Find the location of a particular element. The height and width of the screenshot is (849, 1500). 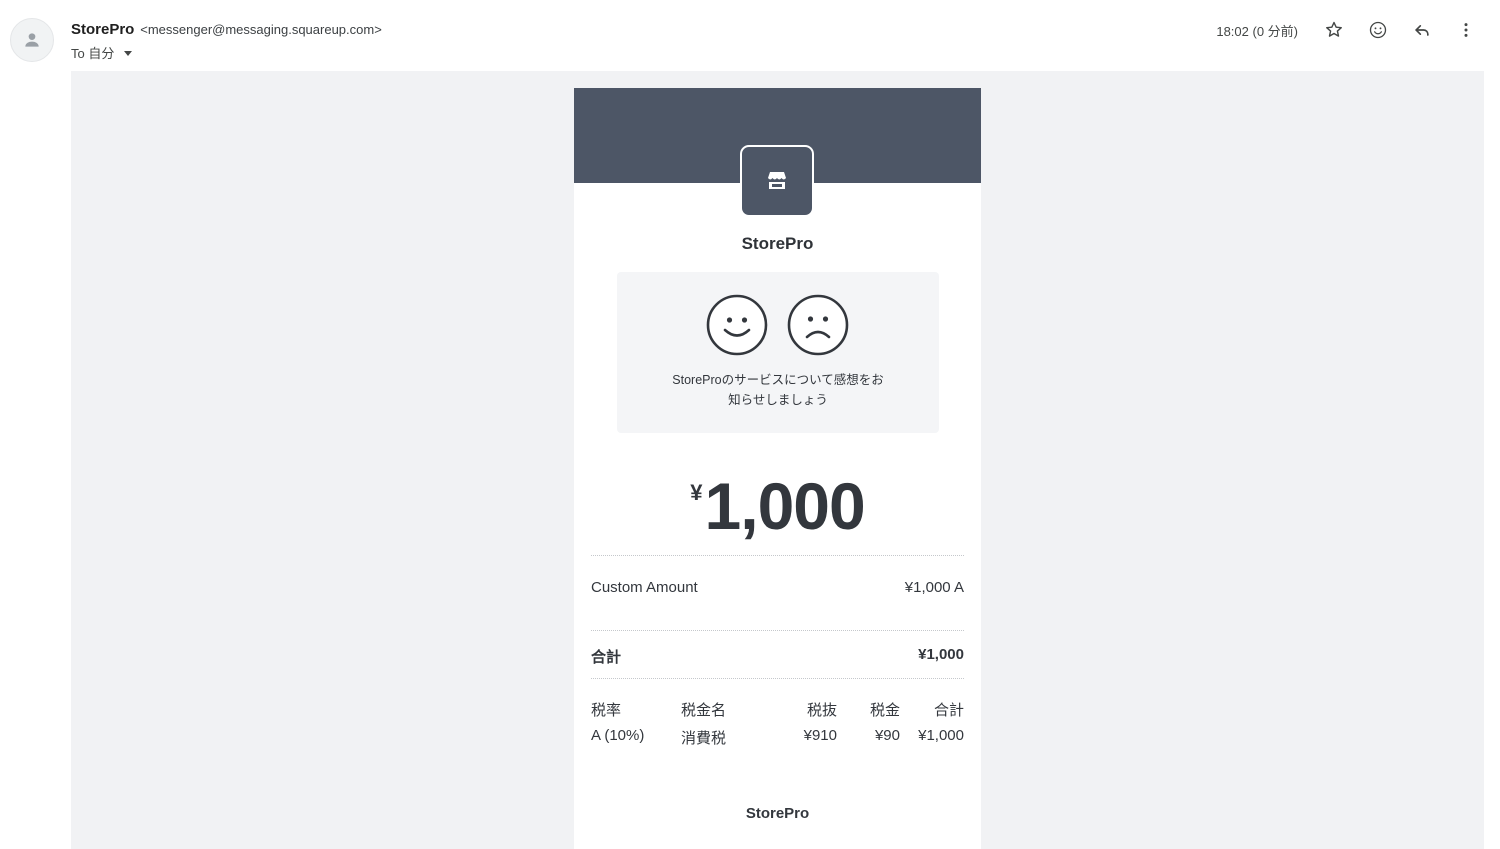

sender-name: StorePro is located at coordinates (102, 29).